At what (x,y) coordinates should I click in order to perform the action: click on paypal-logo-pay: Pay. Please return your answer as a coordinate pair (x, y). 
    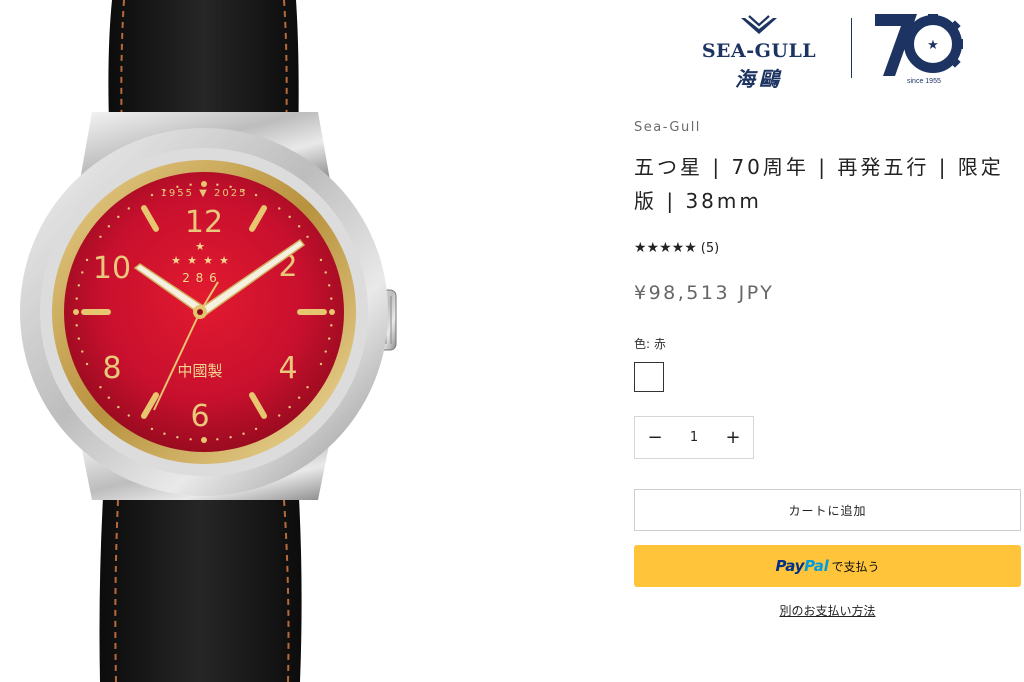
    Looking at the image, I should click on (790, 566).